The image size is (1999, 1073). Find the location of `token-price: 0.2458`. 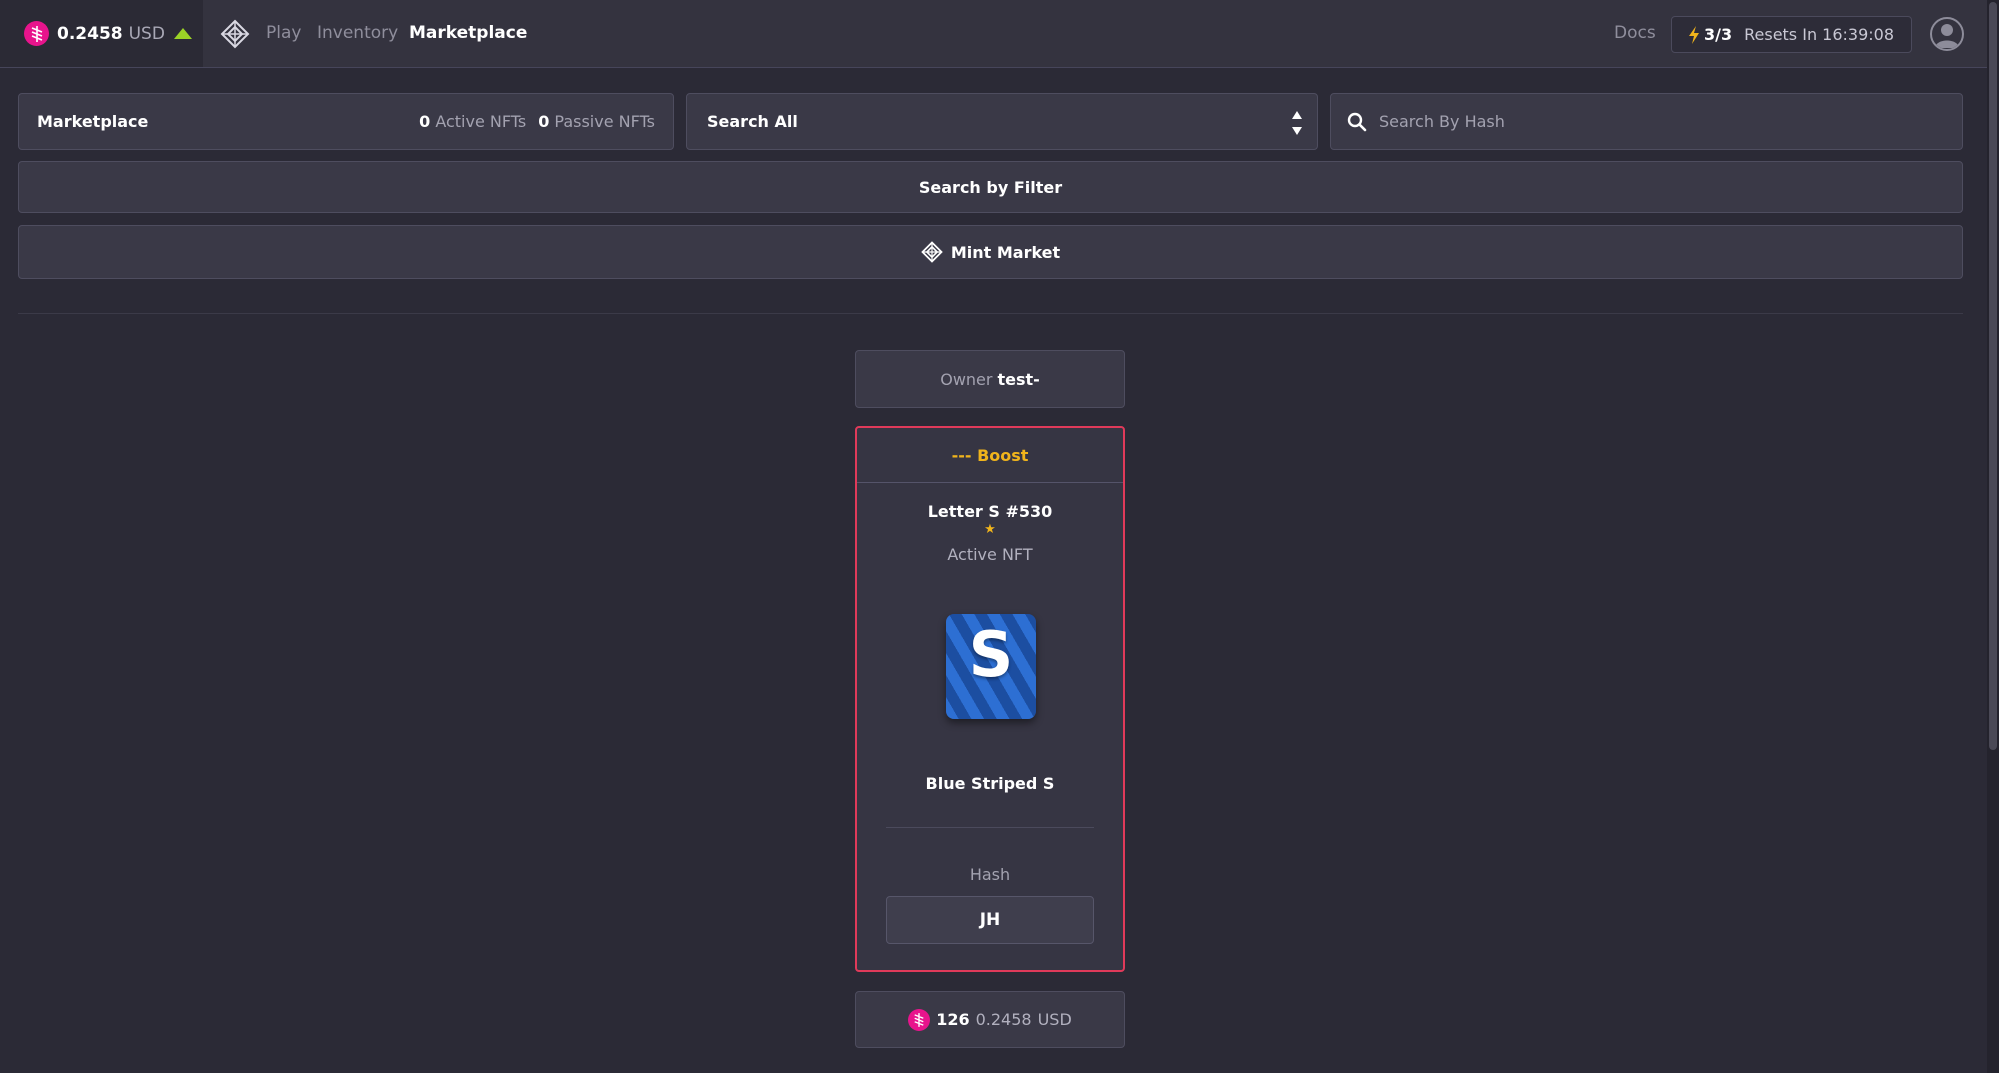

token-price: 0.2458 is located at coordinates (90, 33).